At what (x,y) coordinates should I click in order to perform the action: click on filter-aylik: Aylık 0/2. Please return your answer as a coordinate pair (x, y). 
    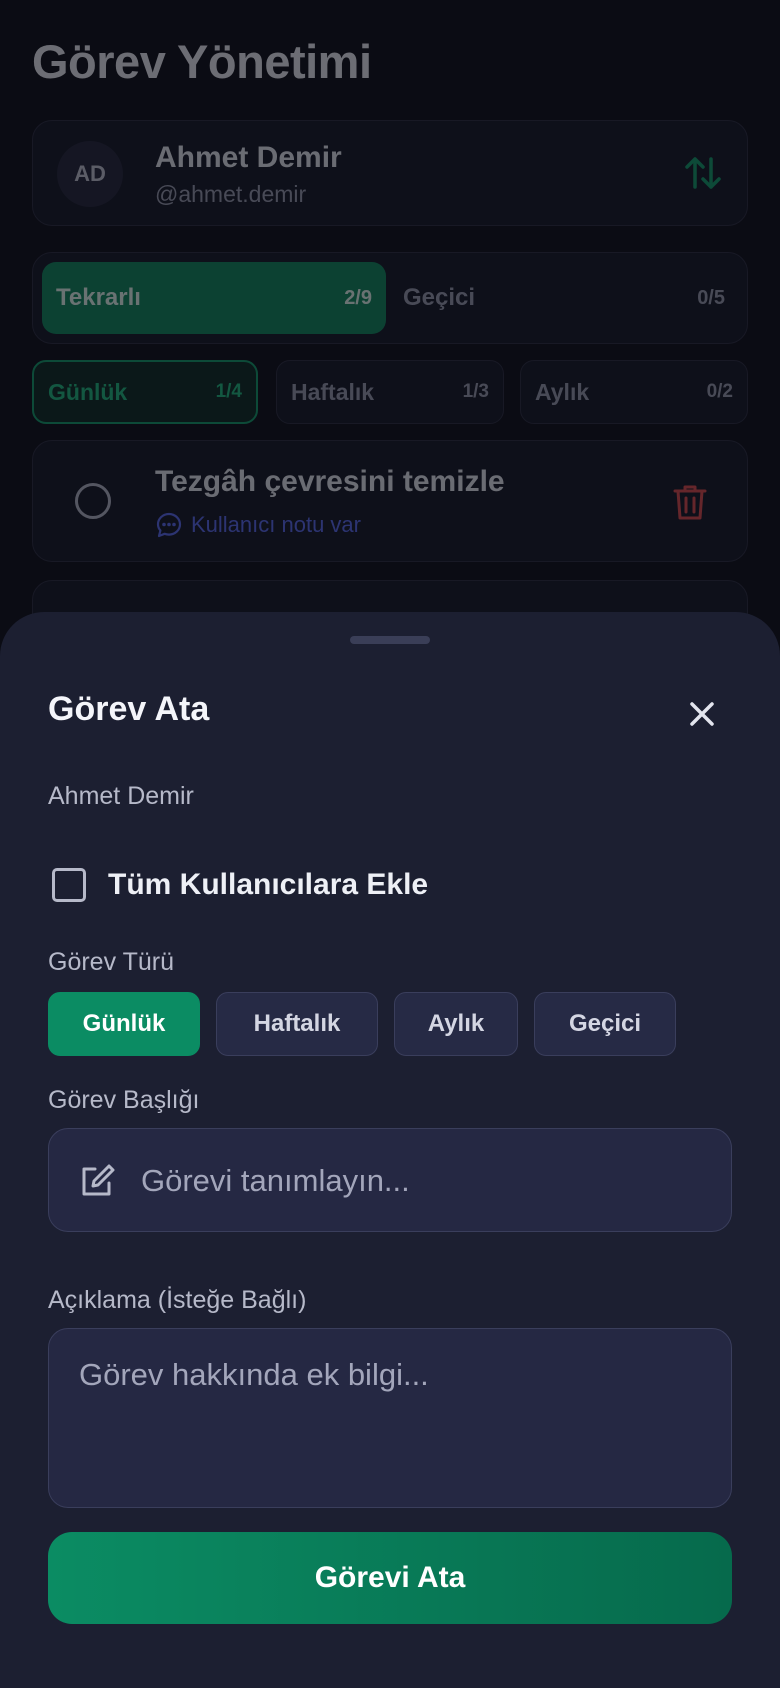
    Looking at the image, I should click on (634, 392).